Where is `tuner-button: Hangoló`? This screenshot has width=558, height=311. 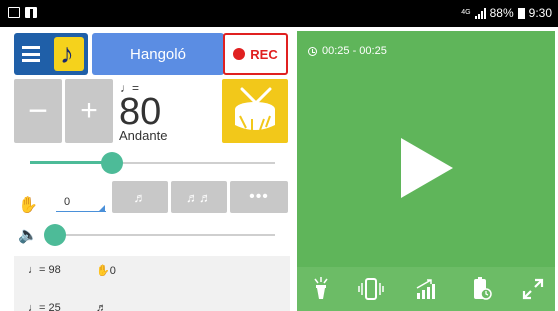 tuner-button: Hangoló is located at coordinates (158, 54).